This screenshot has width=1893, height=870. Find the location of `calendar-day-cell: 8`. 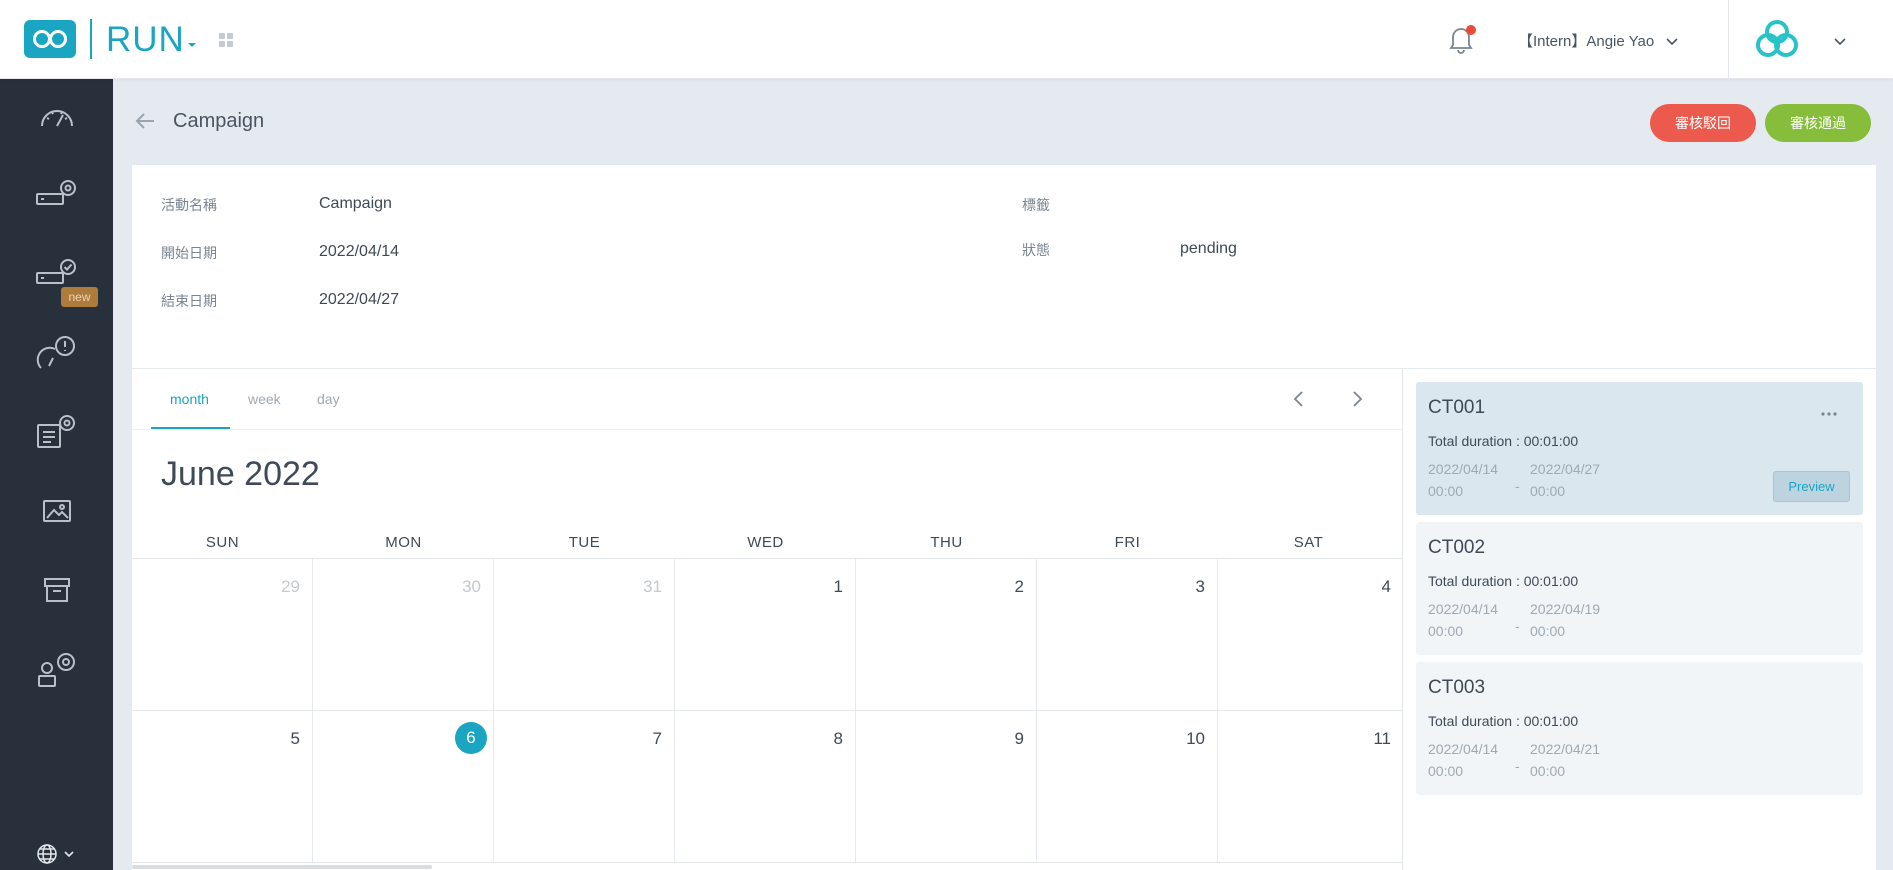

calendar-day-cell: 8 is located at coordinates (765, 787).